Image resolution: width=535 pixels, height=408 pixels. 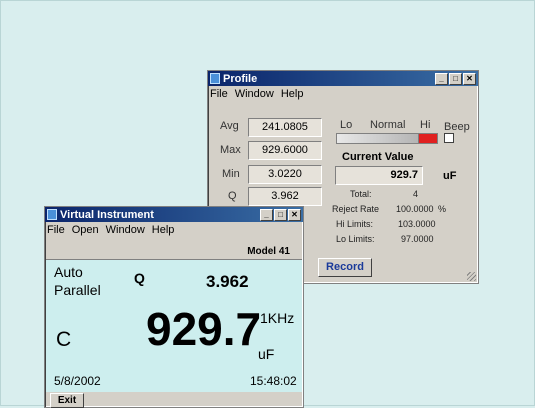 What do you see at coordinates (379, 175) in the screenshot?
I see `current-value-field: 929.7` at bounding box center [379, 175].